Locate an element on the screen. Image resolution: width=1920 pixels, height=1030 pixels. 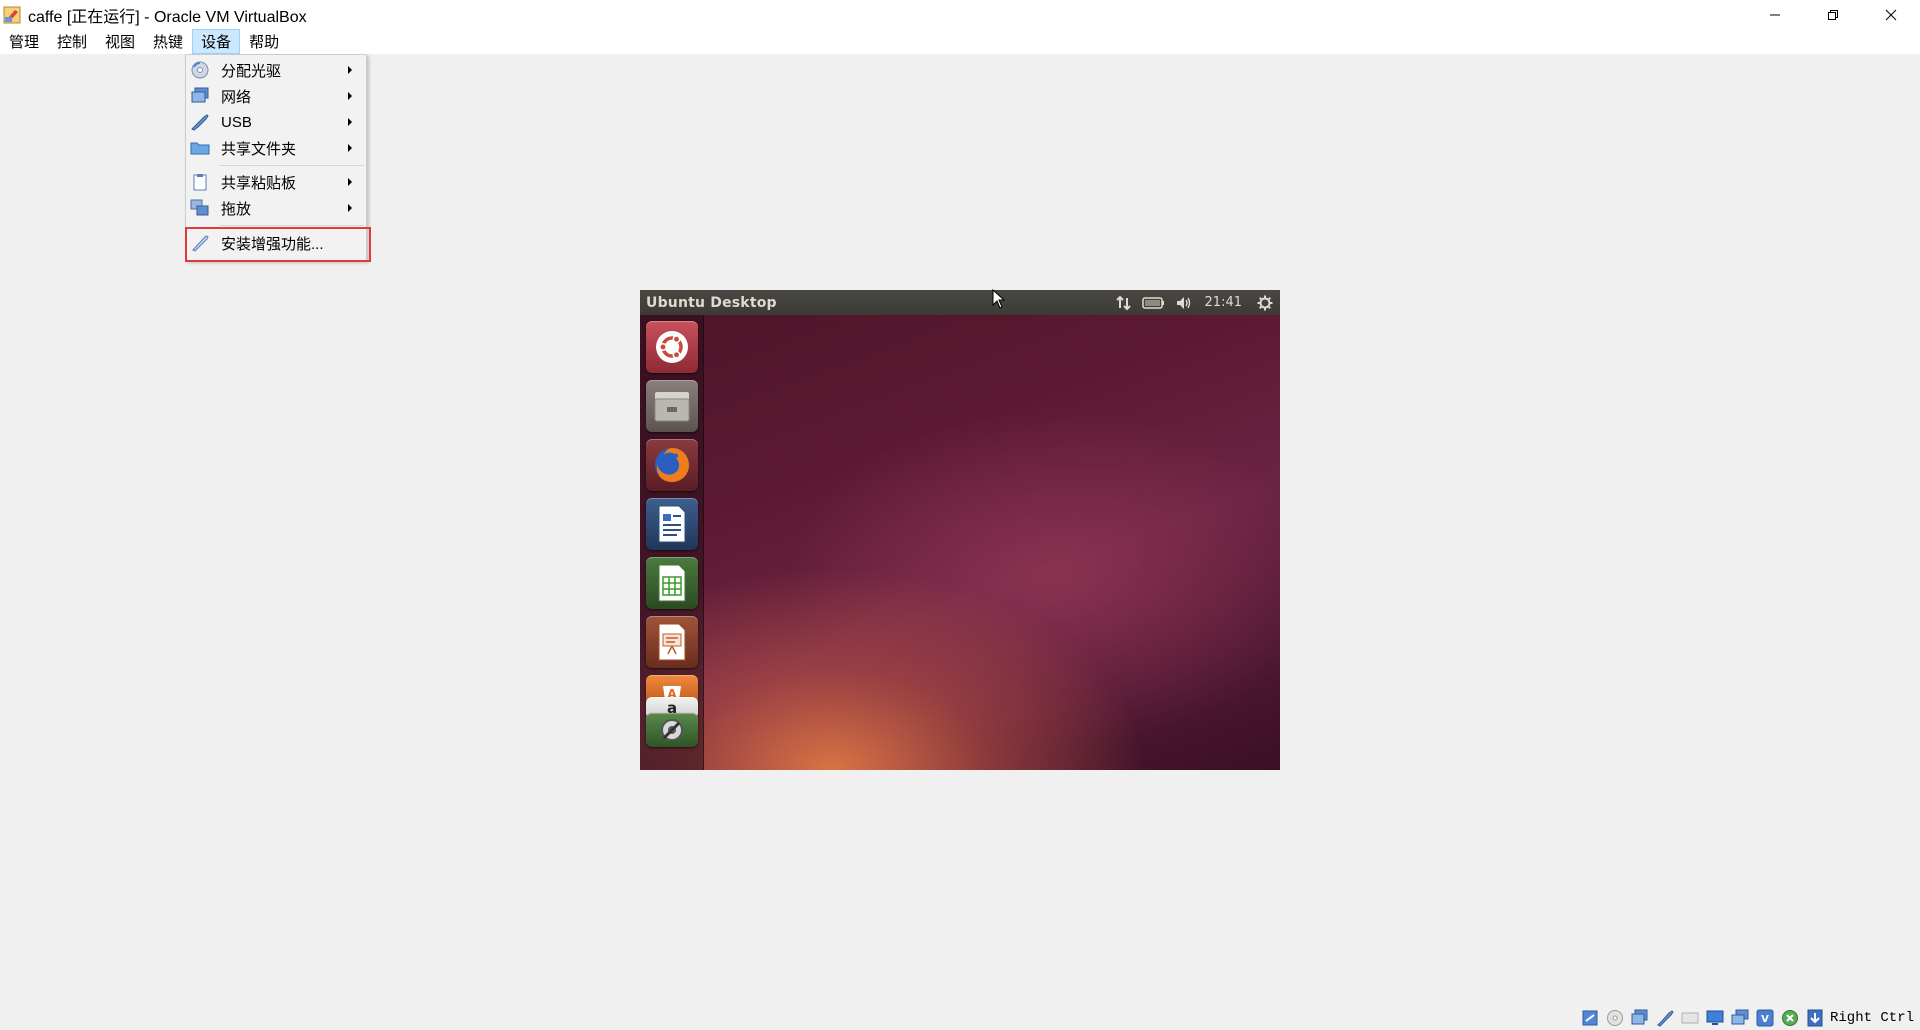
menu-item-optical-drive: 分配光驱 is located at coordinates (276, 70).